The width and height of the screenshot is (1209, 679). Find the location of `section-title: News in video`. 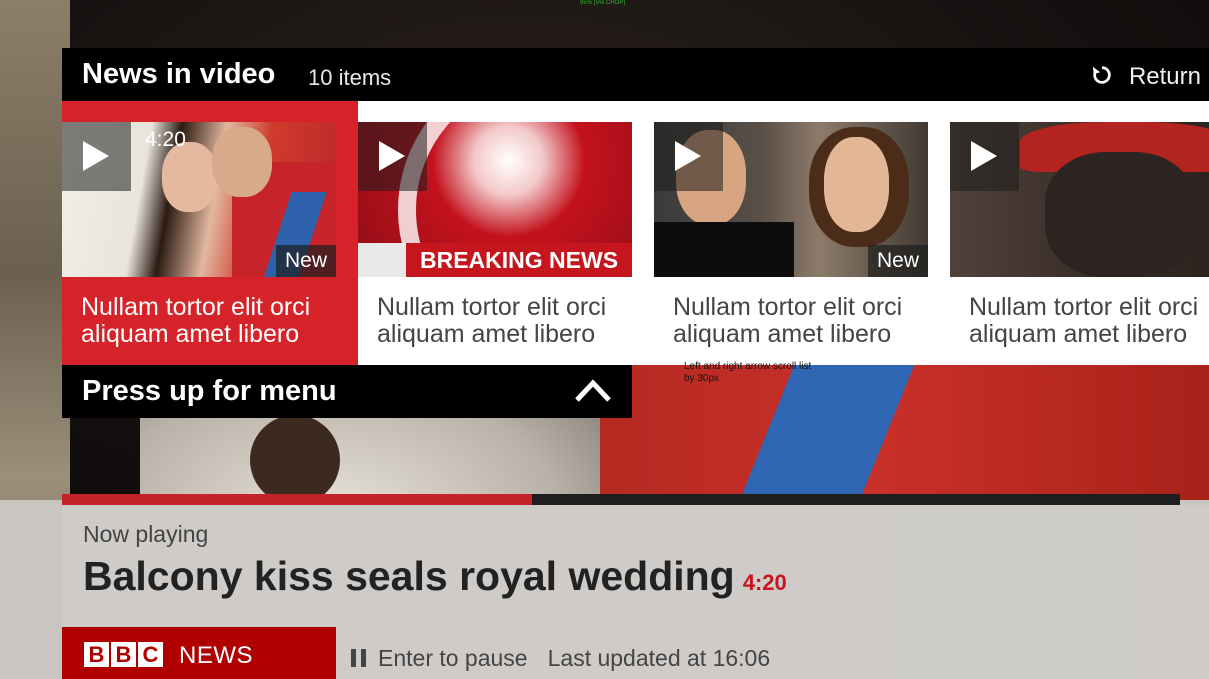

section-title: News in video is located at coordinates (179, 74).